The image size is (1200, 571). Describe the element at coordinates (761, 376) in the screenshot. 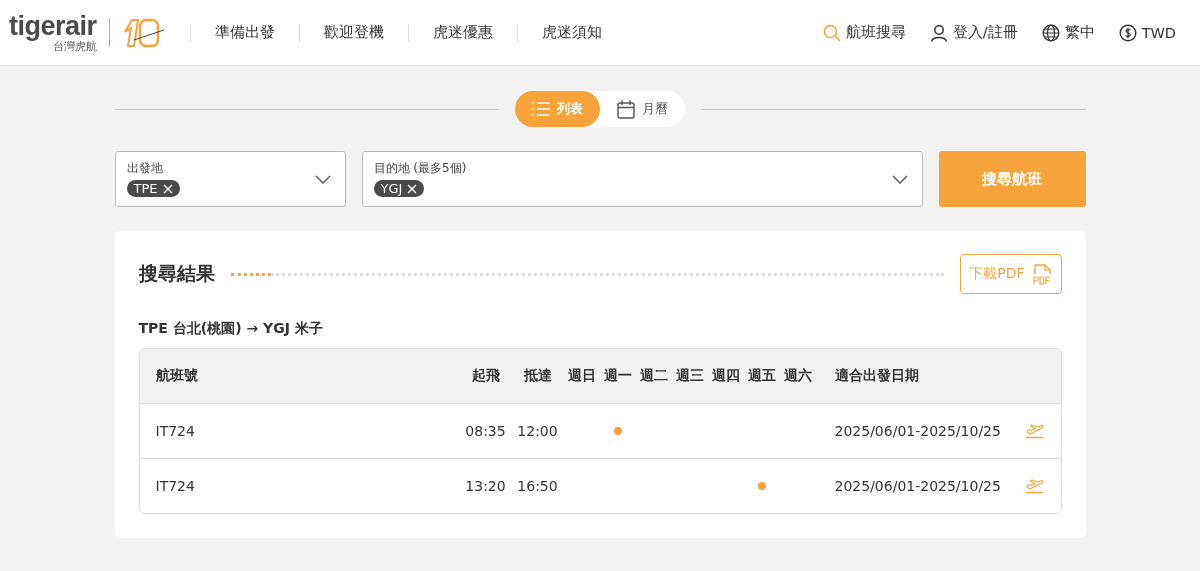

I see `column-header: 週五` at that location.